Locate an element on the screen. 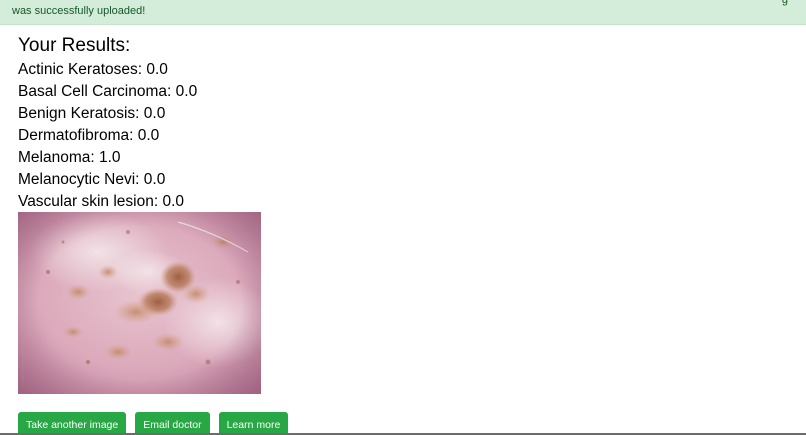 The height and width of the screenshot is (435, 806). result-dermatofibroma: Dermatofibroma: 0.0 is located at coordinates (89, 135).